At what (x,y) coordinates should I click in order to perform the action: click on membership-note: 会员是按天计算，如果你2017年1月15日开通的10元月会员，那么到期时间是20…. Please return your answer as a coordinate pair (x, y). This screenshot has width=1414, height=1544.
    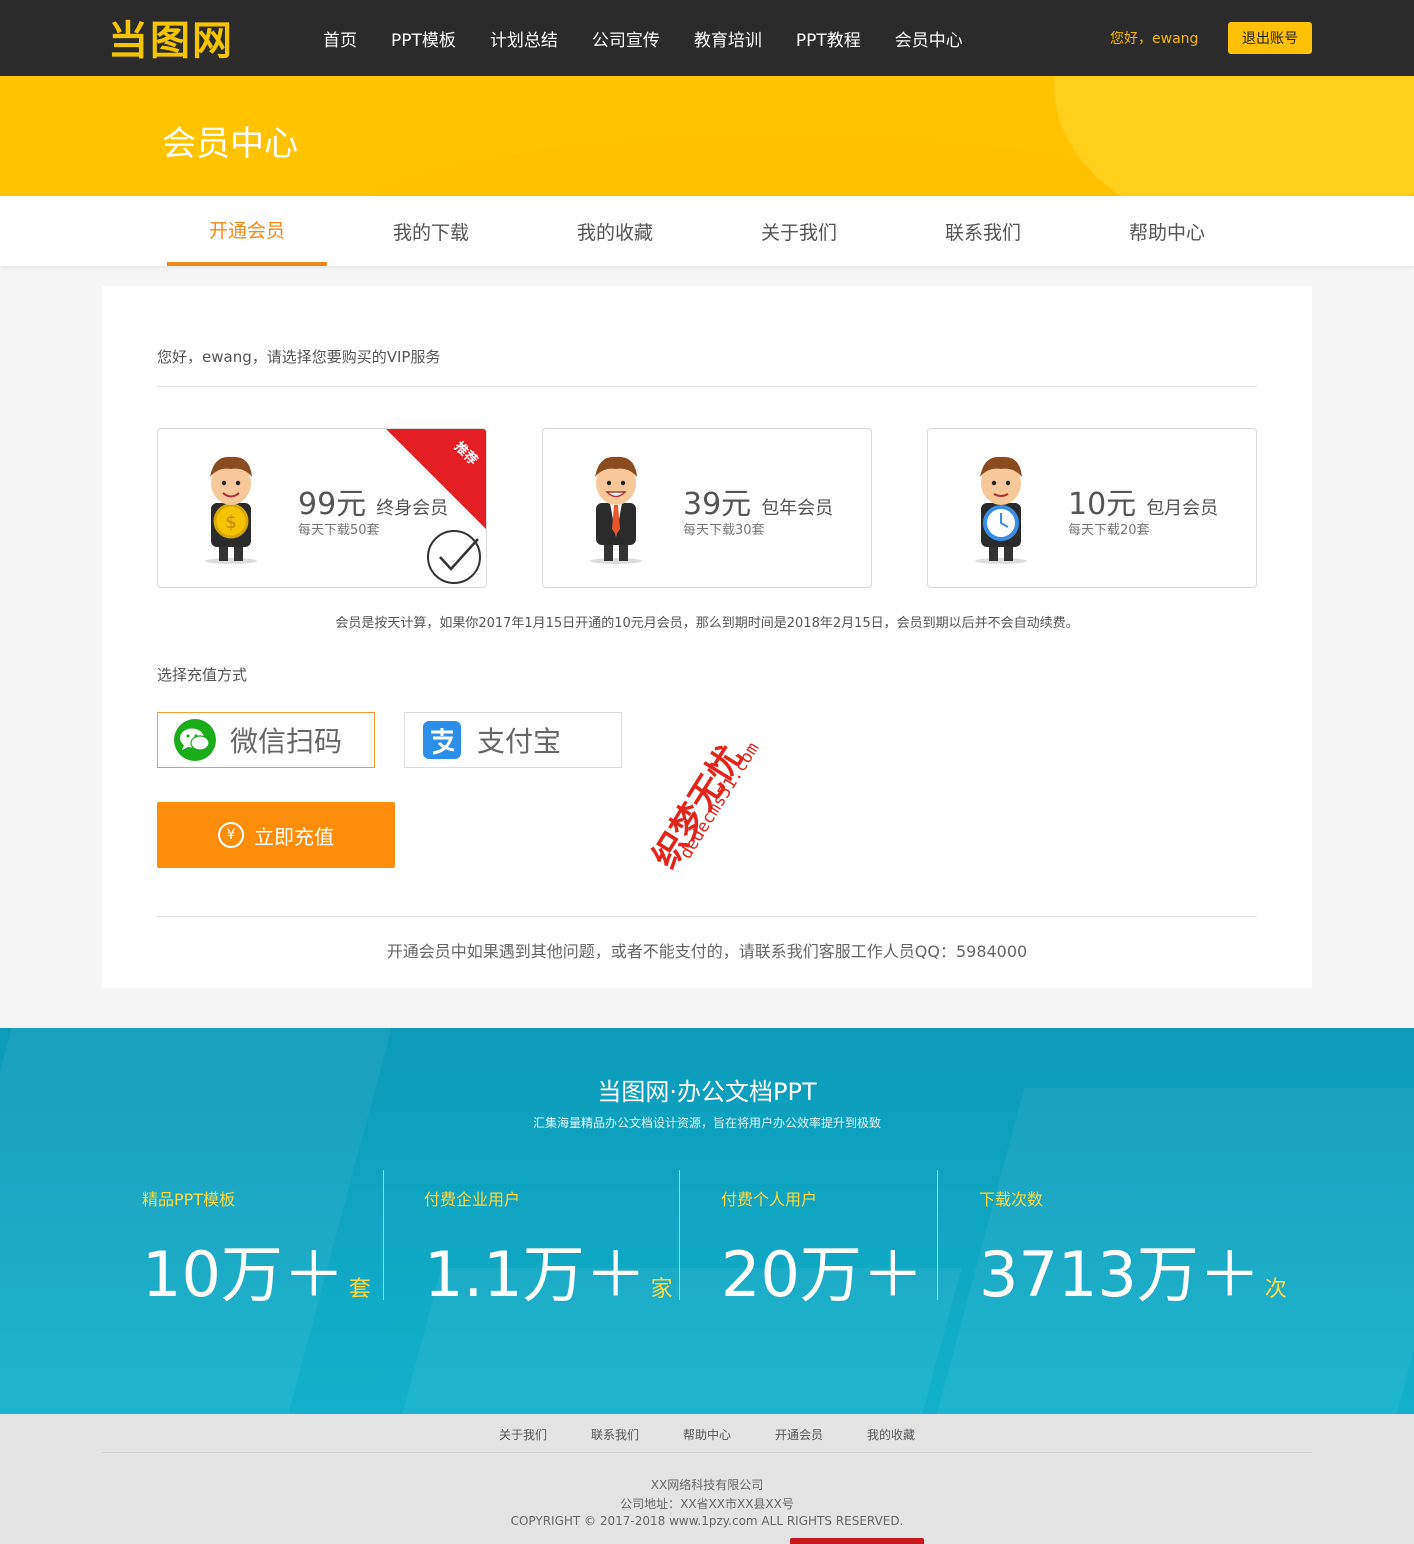
    Looking at the image, I should click on (707, 623).